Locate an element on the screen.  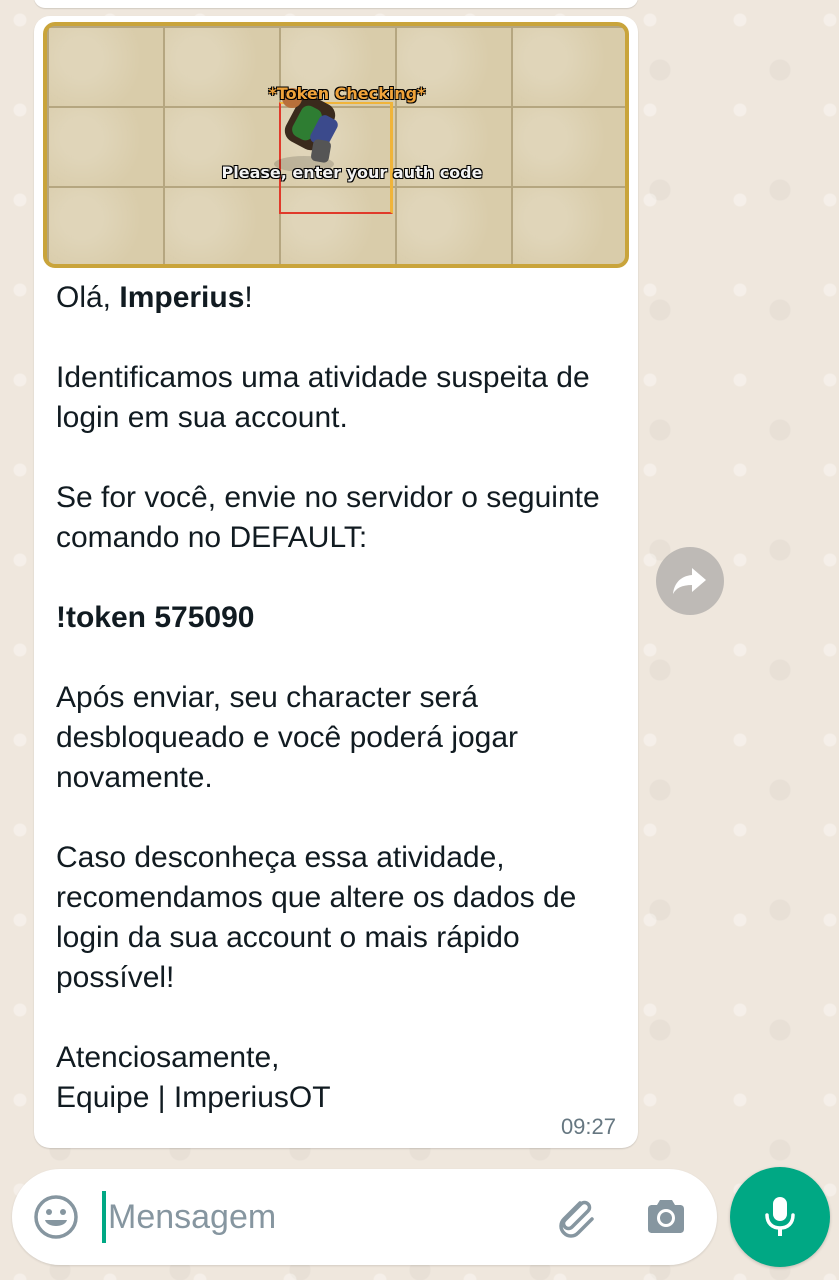
forward-button is located at coordinates (690, 581).